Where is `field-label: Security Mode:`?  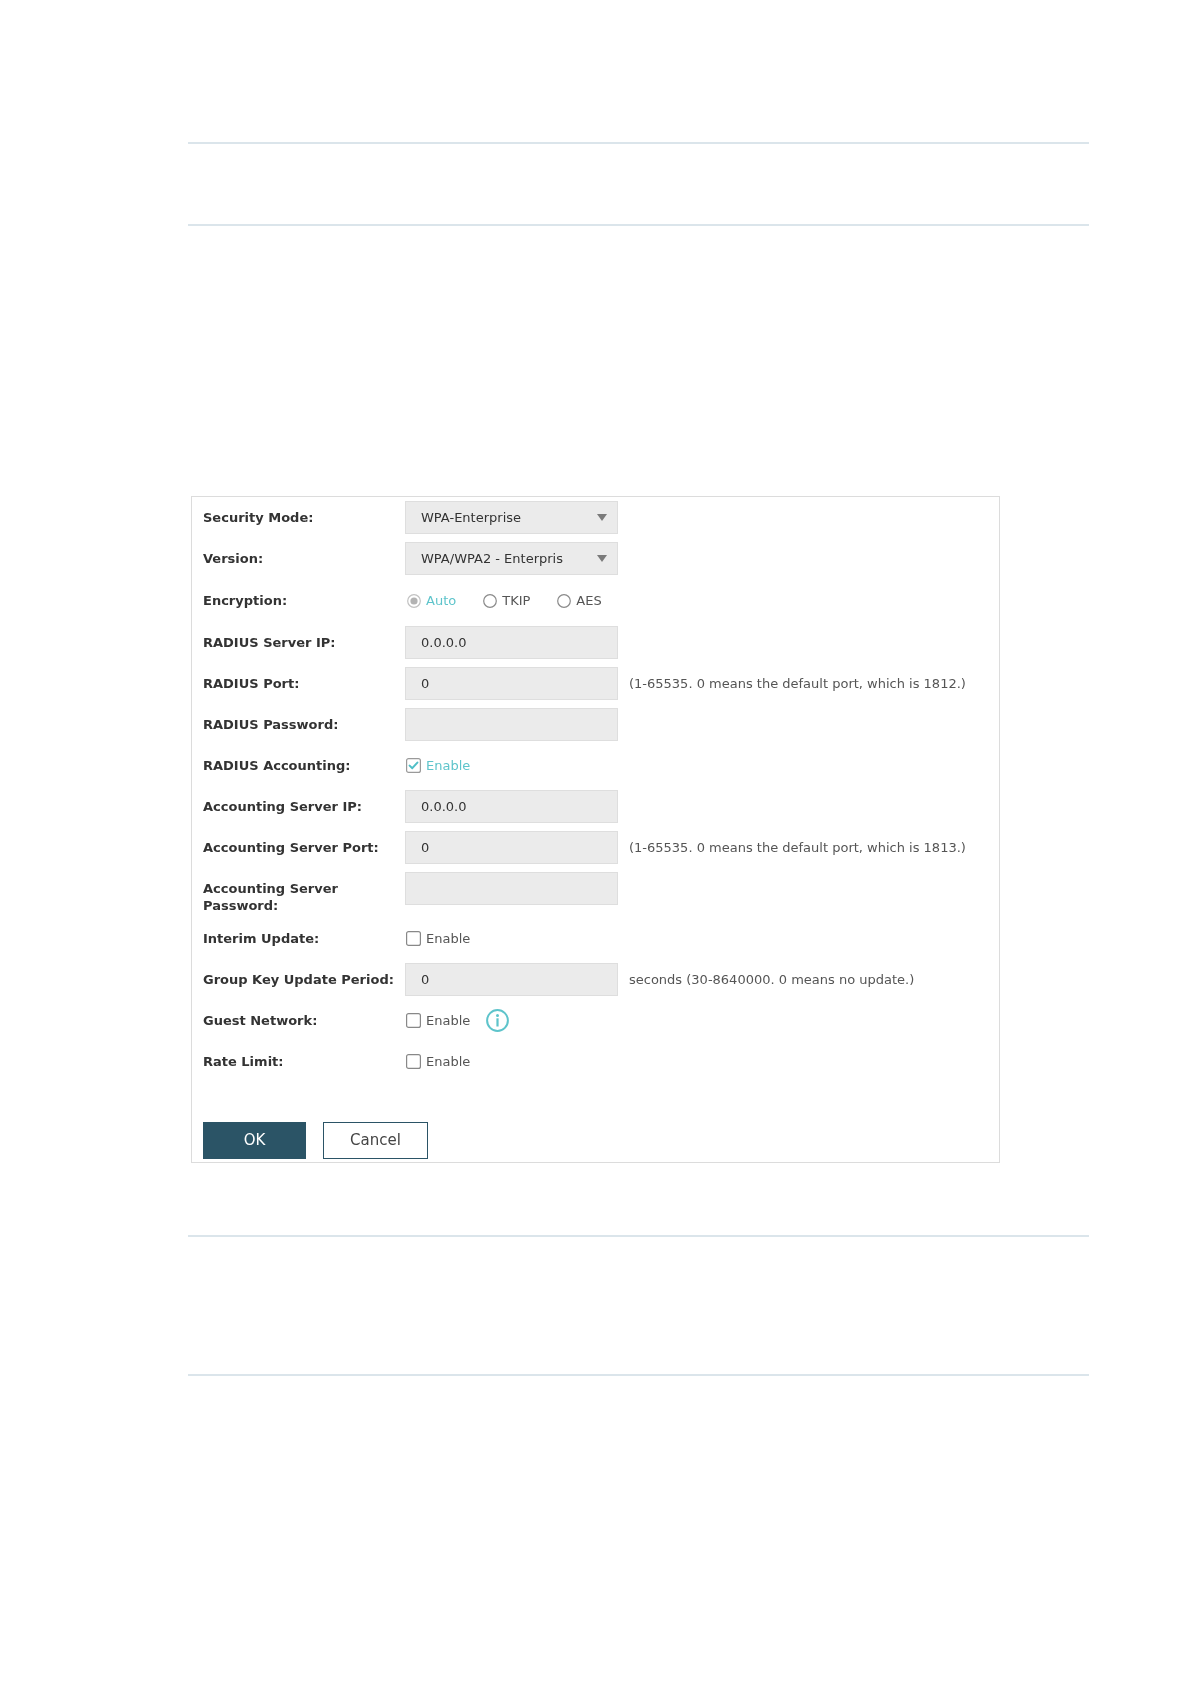 field-label: Security Mode: is located at coordinates (259, 517).